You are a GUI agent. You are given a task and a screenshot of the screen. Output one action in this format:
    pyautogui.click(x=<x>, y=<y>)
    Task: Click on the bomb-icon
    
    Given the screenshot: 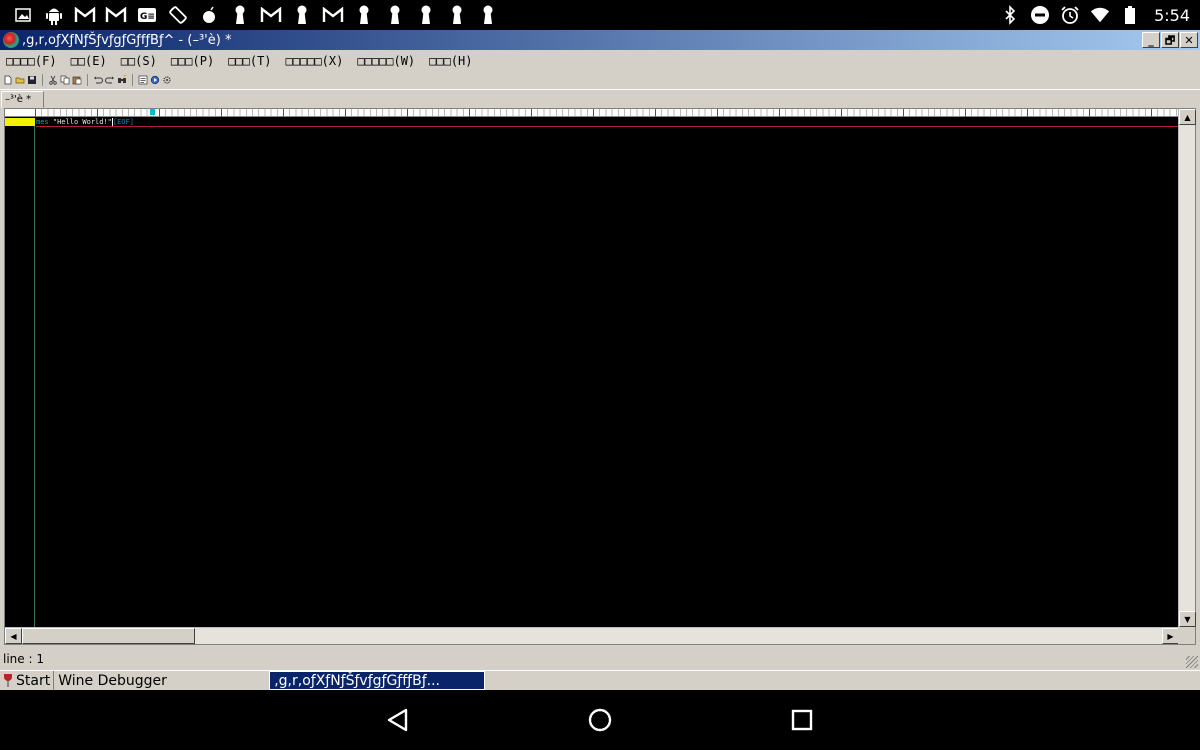 What is the action you would take?
    pyautogui.click(x=209, y=15)
    